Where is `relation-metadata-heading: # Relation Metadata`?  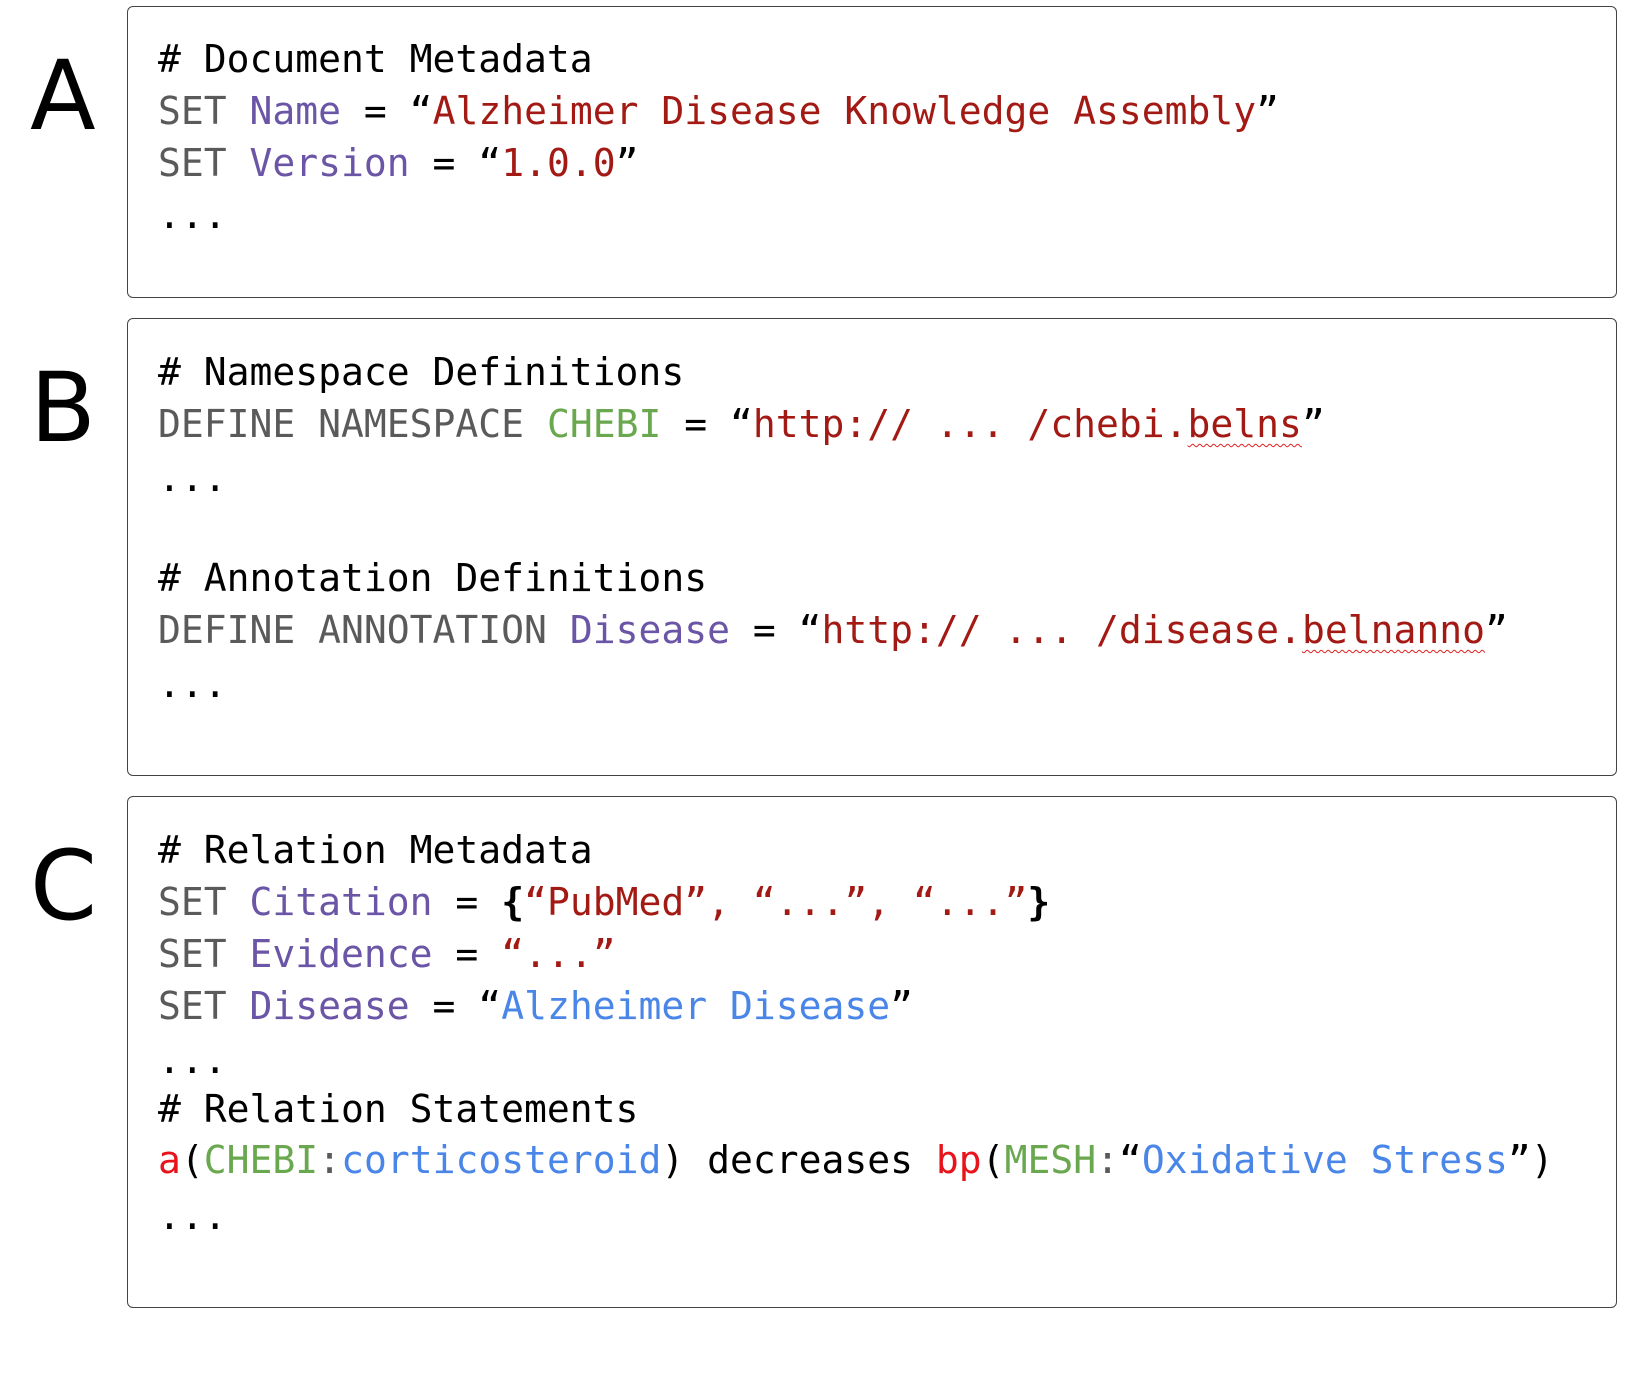
relation-metadata-heading: # Relation Metadata is located at coordinates (375, 850).